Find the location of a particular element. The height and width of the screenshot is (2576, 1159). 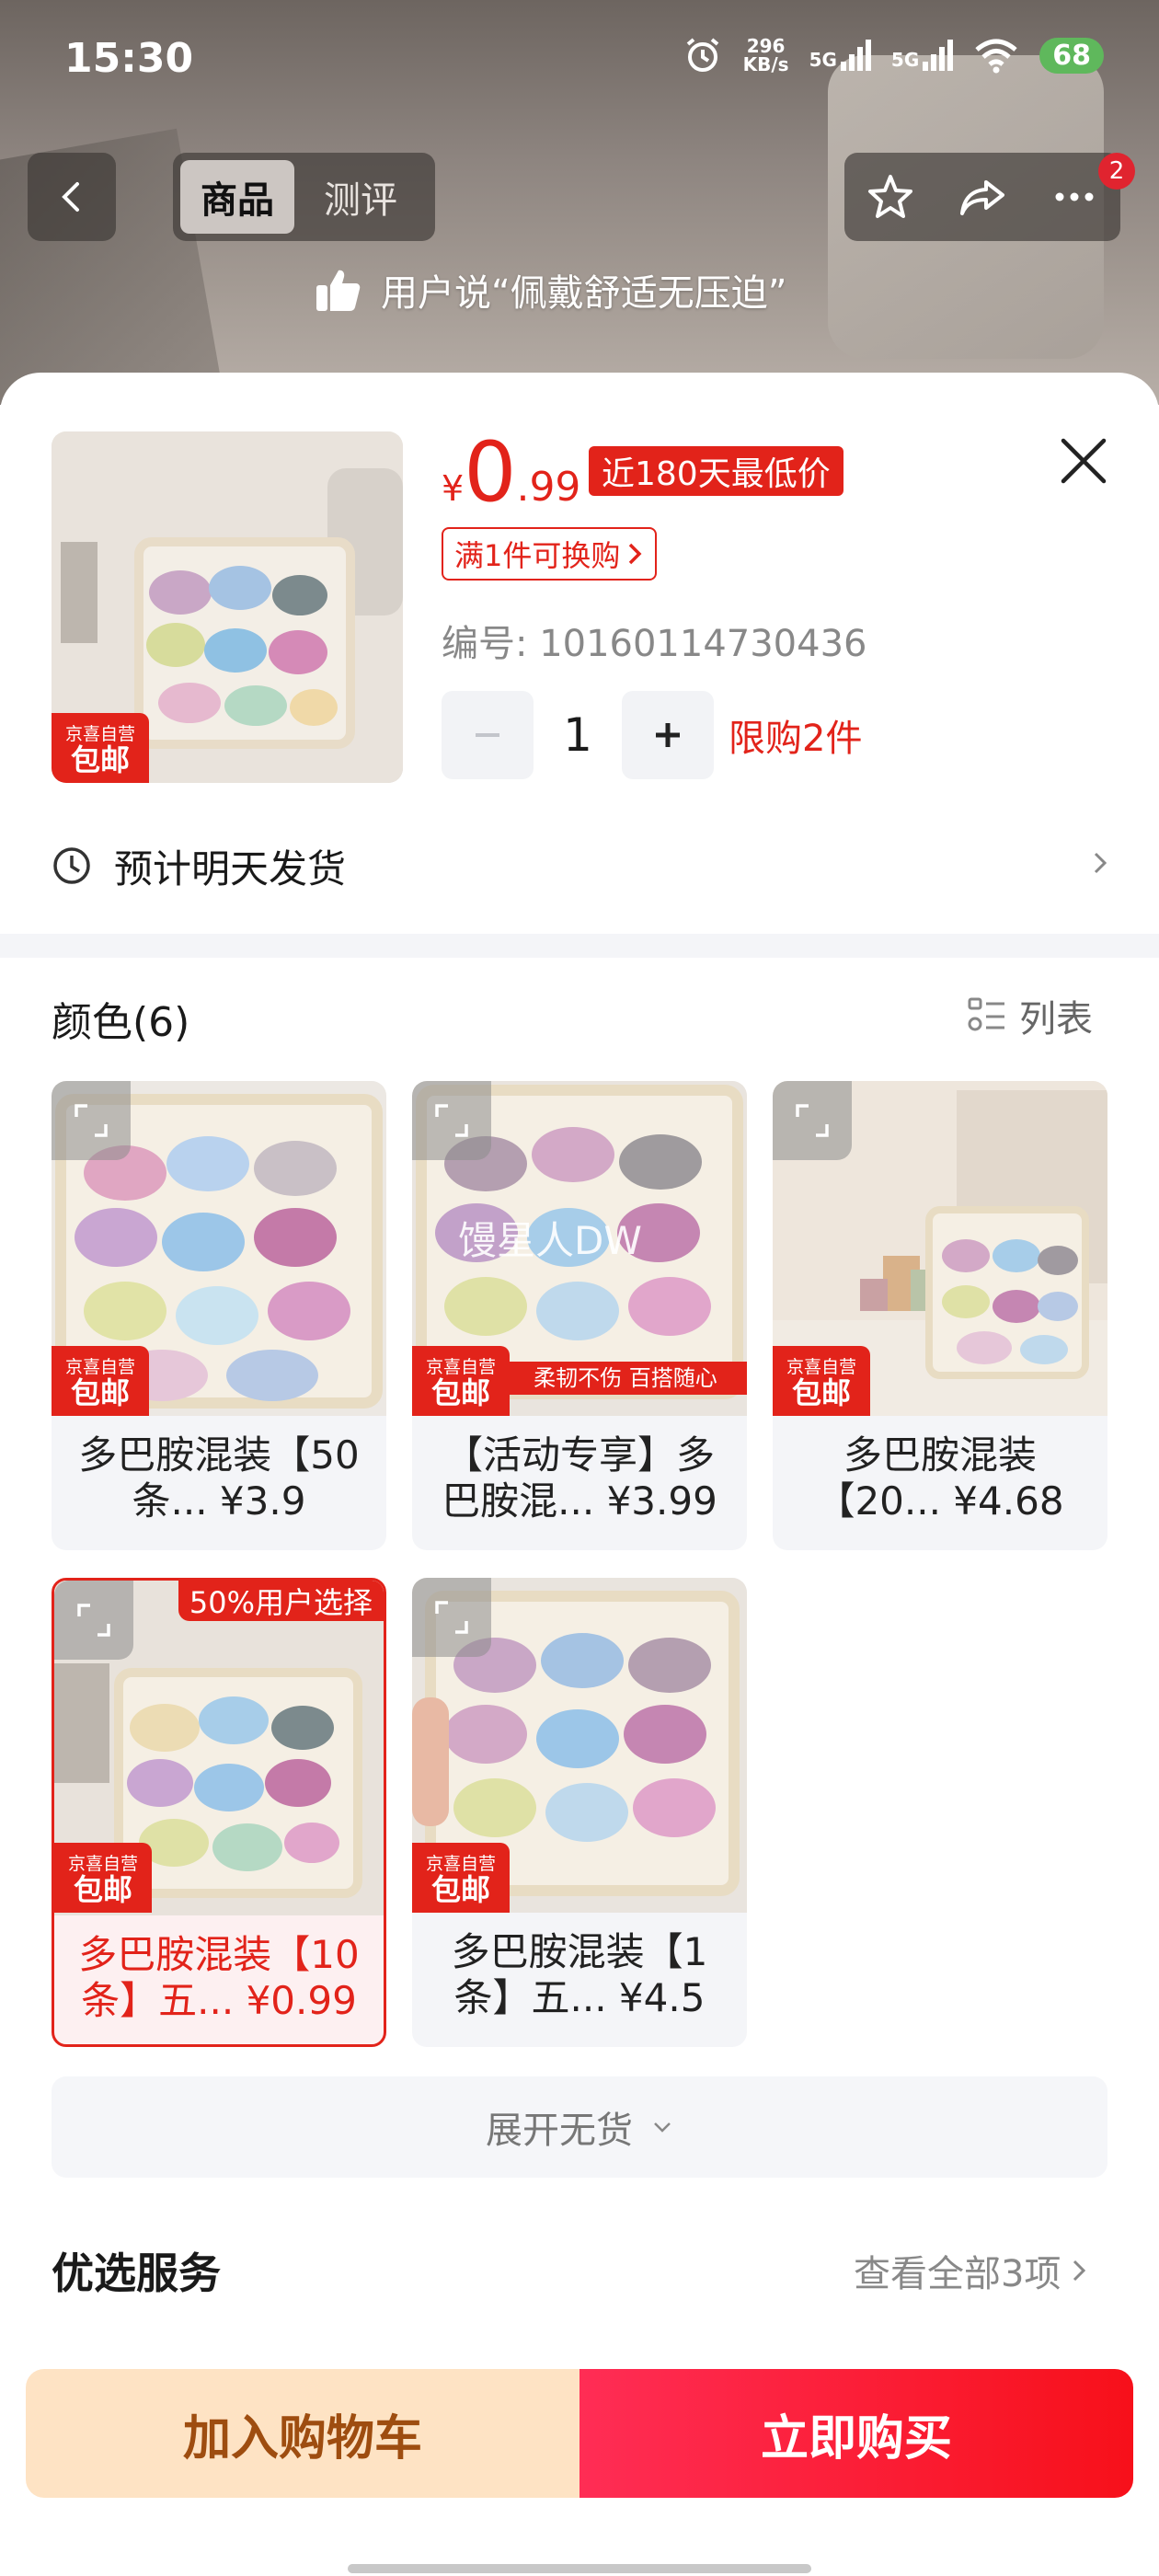

list-icon is located at coordinates (986, 1014).